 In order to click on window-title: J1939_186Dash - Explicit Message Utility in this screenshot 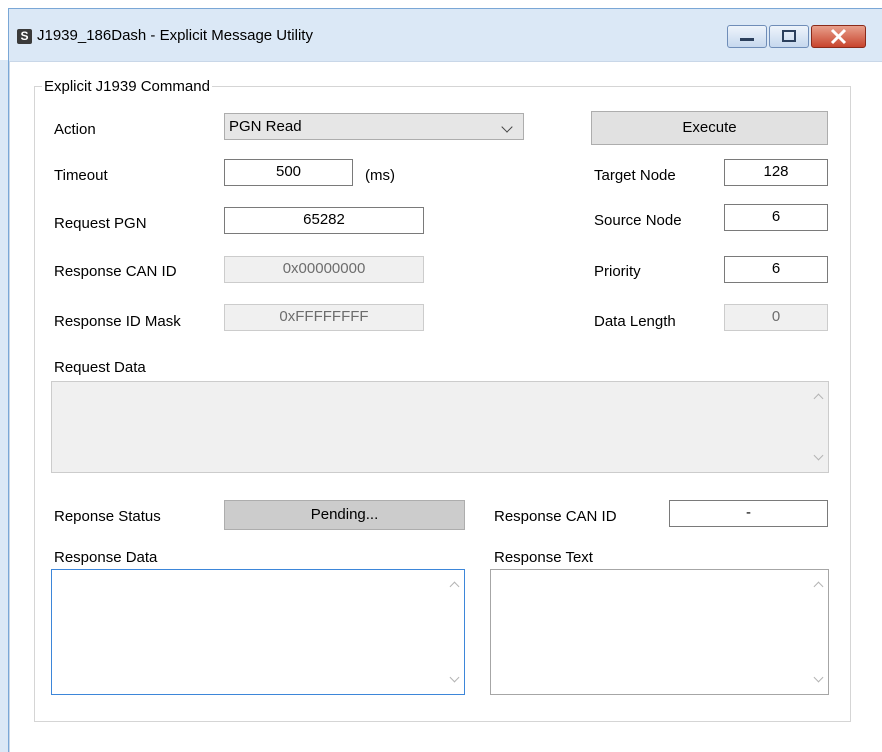, I will do `click(175, 35)`.